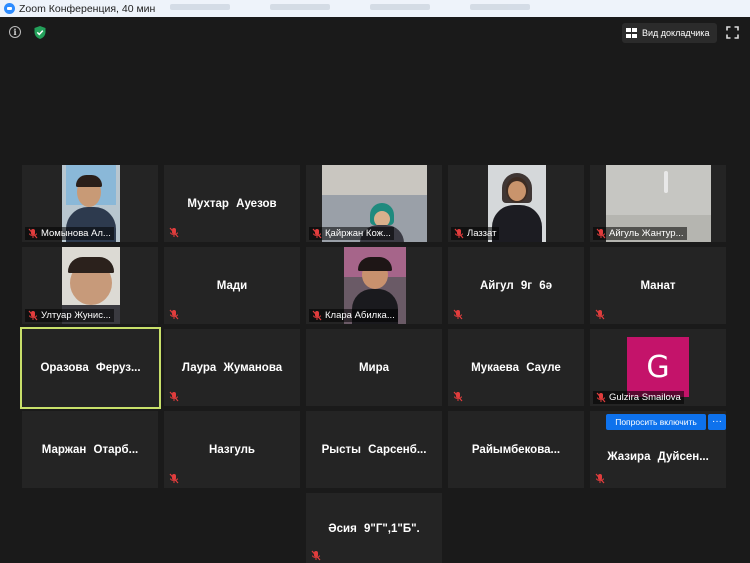 This screenshot has height=563, width=750. I want to click on participant-name: Әсия 9"Г",1"Б"., so click(374, 529).